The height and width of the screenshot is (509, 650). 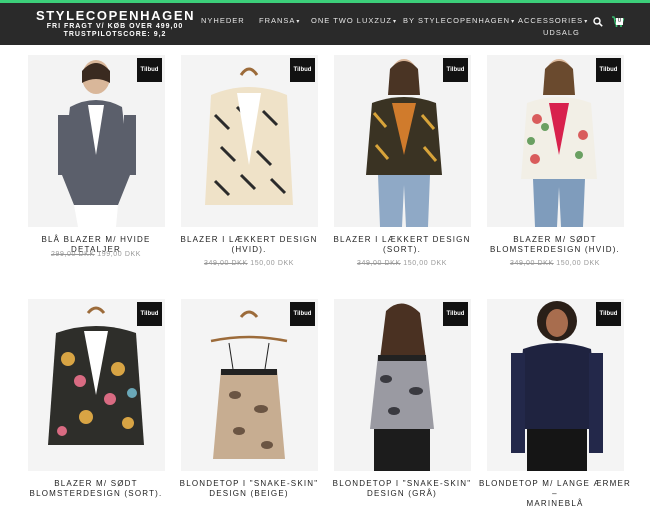 What do you see at coordinates (555, 494) in the screenshot?
I see `product-title: BLONDETOP M/ LANGE ÆRMER – MARINEBLÅ` at bounding box center [555, 494].